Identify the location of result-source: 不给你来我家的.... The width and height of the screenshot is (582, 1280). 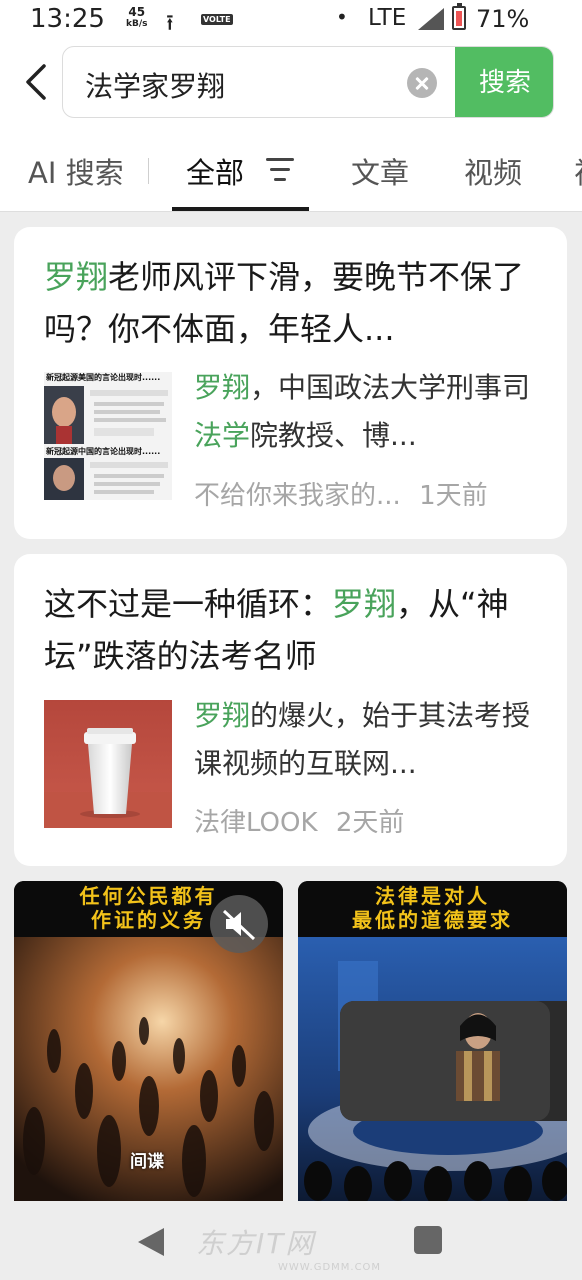
(297, 496).